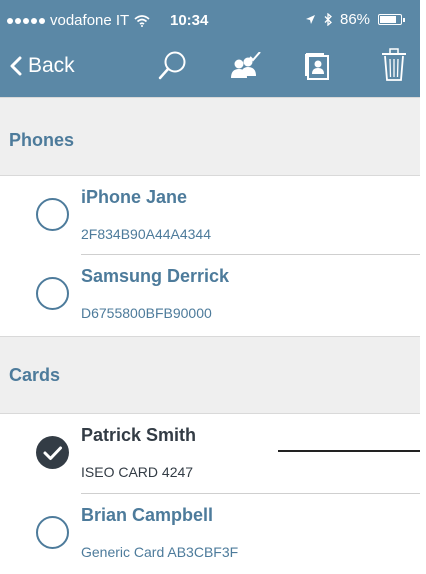 The height and width of the screenshot is (574, 426). What do you see at coordinates (134, 197) in the screenshot?
I see `item-name: iPhone Jane` at bounding box center [134, 197].